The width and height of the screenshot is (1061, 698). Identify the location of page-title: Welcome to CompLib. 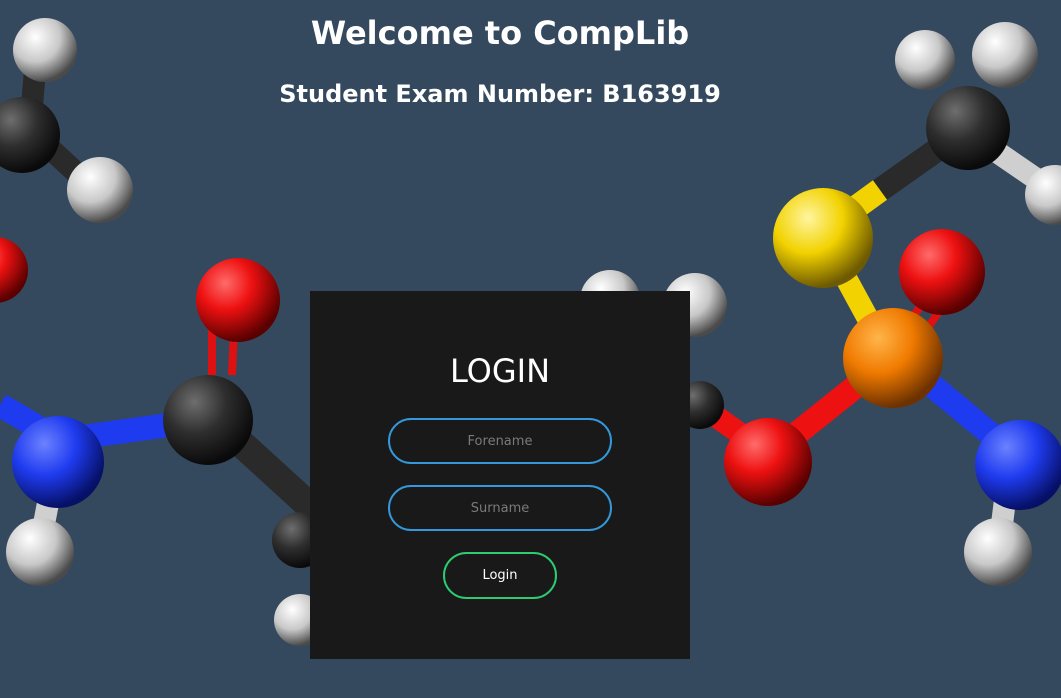
(500, 33).